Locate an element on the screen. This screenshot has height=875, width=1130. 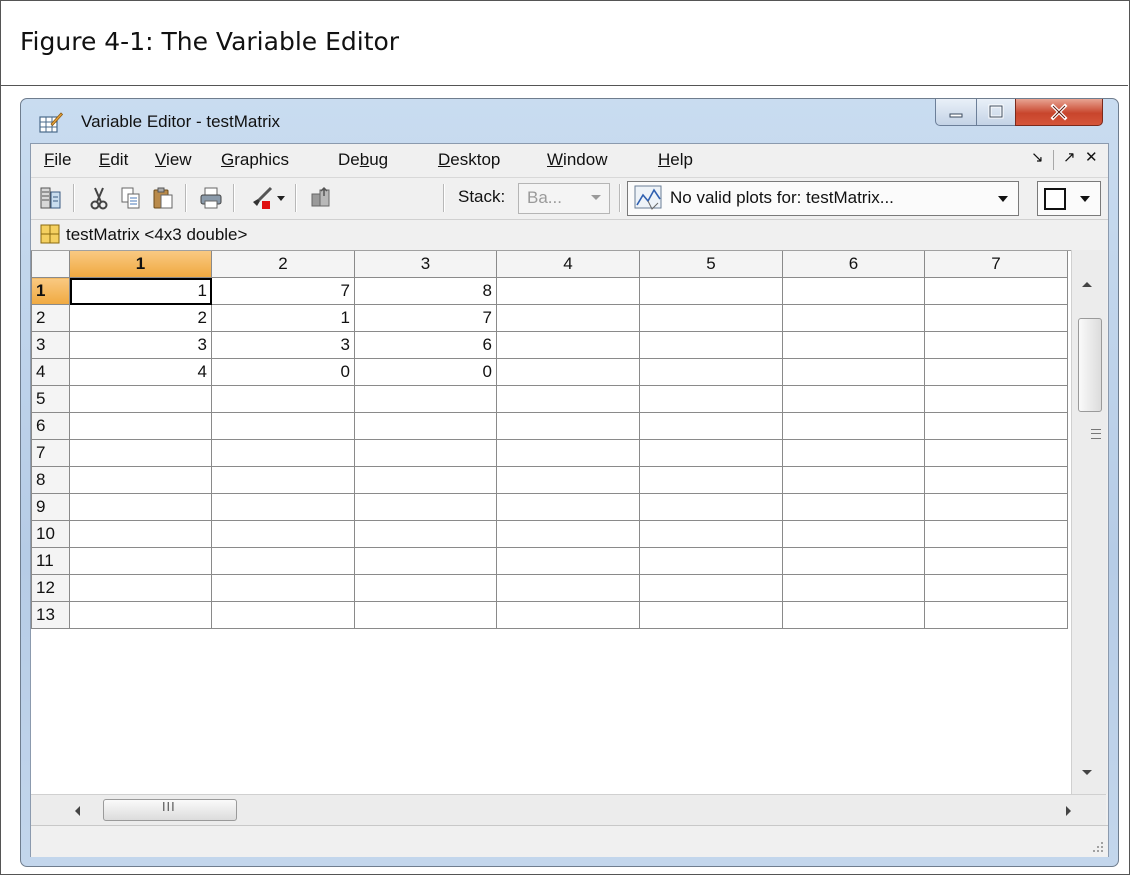
brush-dropdown-arrow is located at coordinates (281, 198).